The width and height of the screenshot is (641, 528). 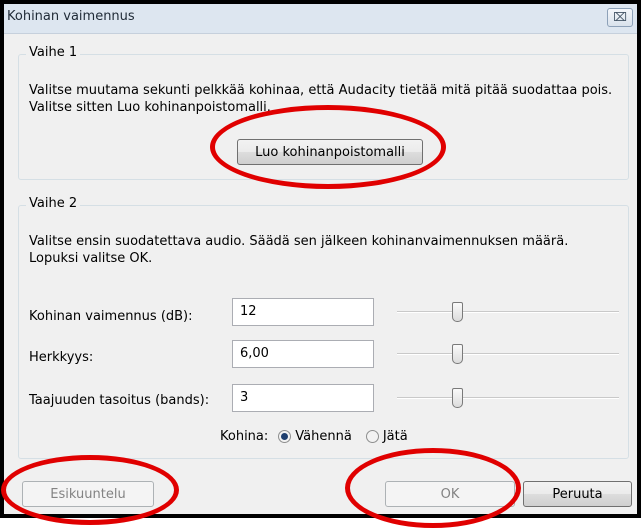 I want to click on preview-button: Esikuuntelu, so click(x=88, y=494).